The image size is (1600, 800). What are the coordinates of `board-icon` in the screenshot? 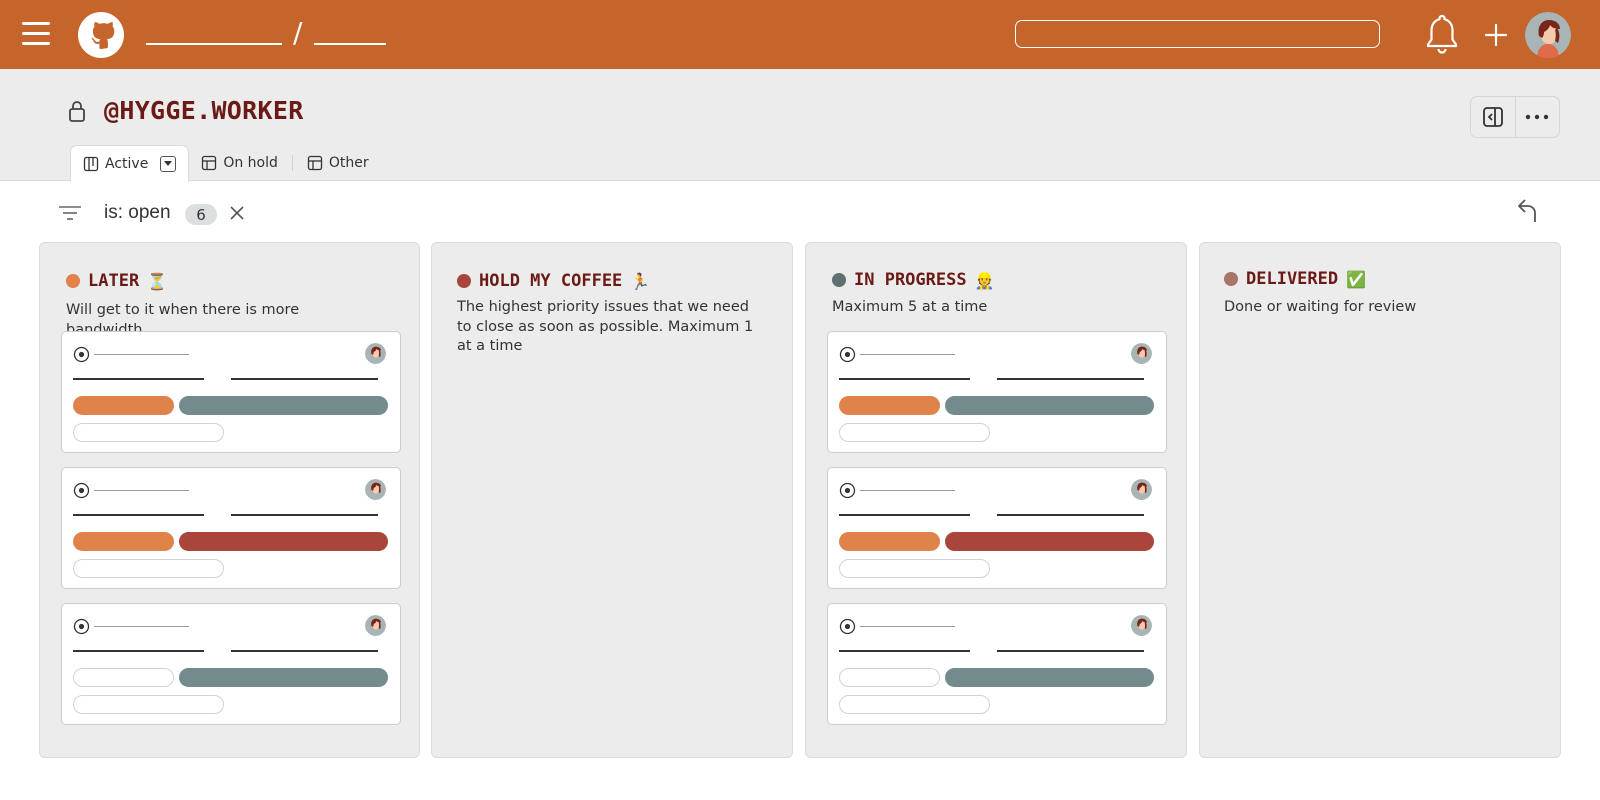 It's located at (91, 164).